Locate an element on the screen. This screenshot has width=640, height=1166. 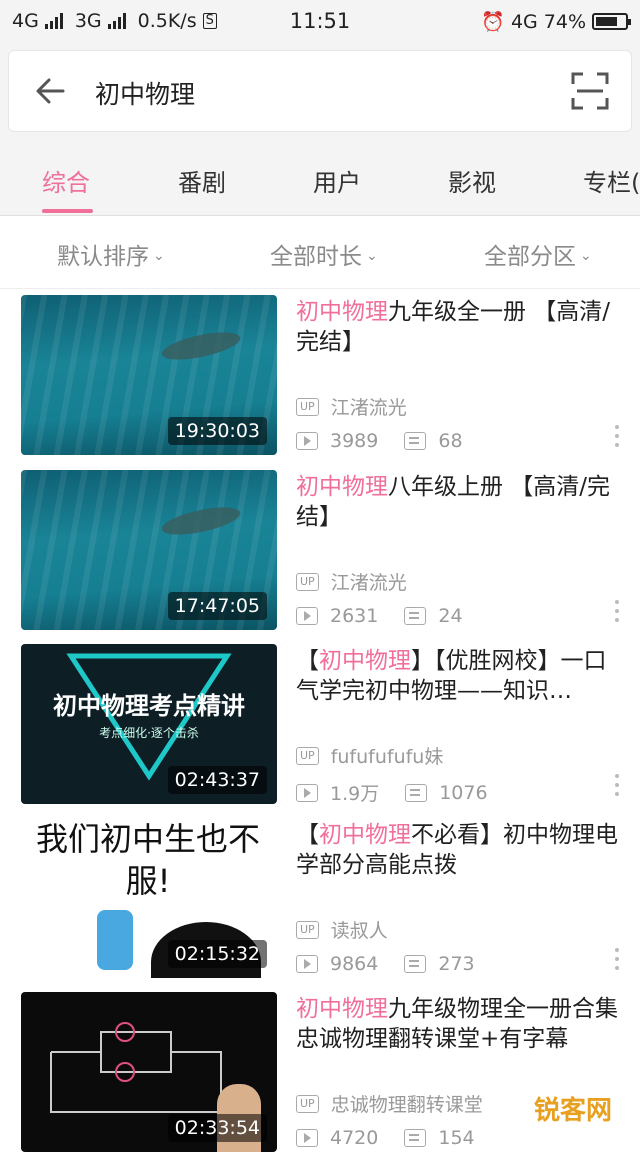
play-count: 2631 is located at coordinates (354, 616).